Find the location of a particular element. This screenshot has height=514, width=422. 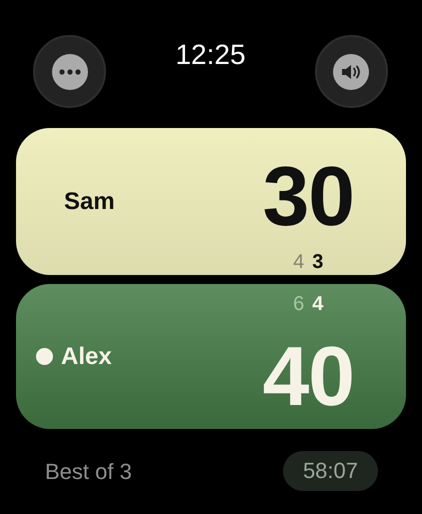

player-name: Alex is located at coordinates (86, 357).